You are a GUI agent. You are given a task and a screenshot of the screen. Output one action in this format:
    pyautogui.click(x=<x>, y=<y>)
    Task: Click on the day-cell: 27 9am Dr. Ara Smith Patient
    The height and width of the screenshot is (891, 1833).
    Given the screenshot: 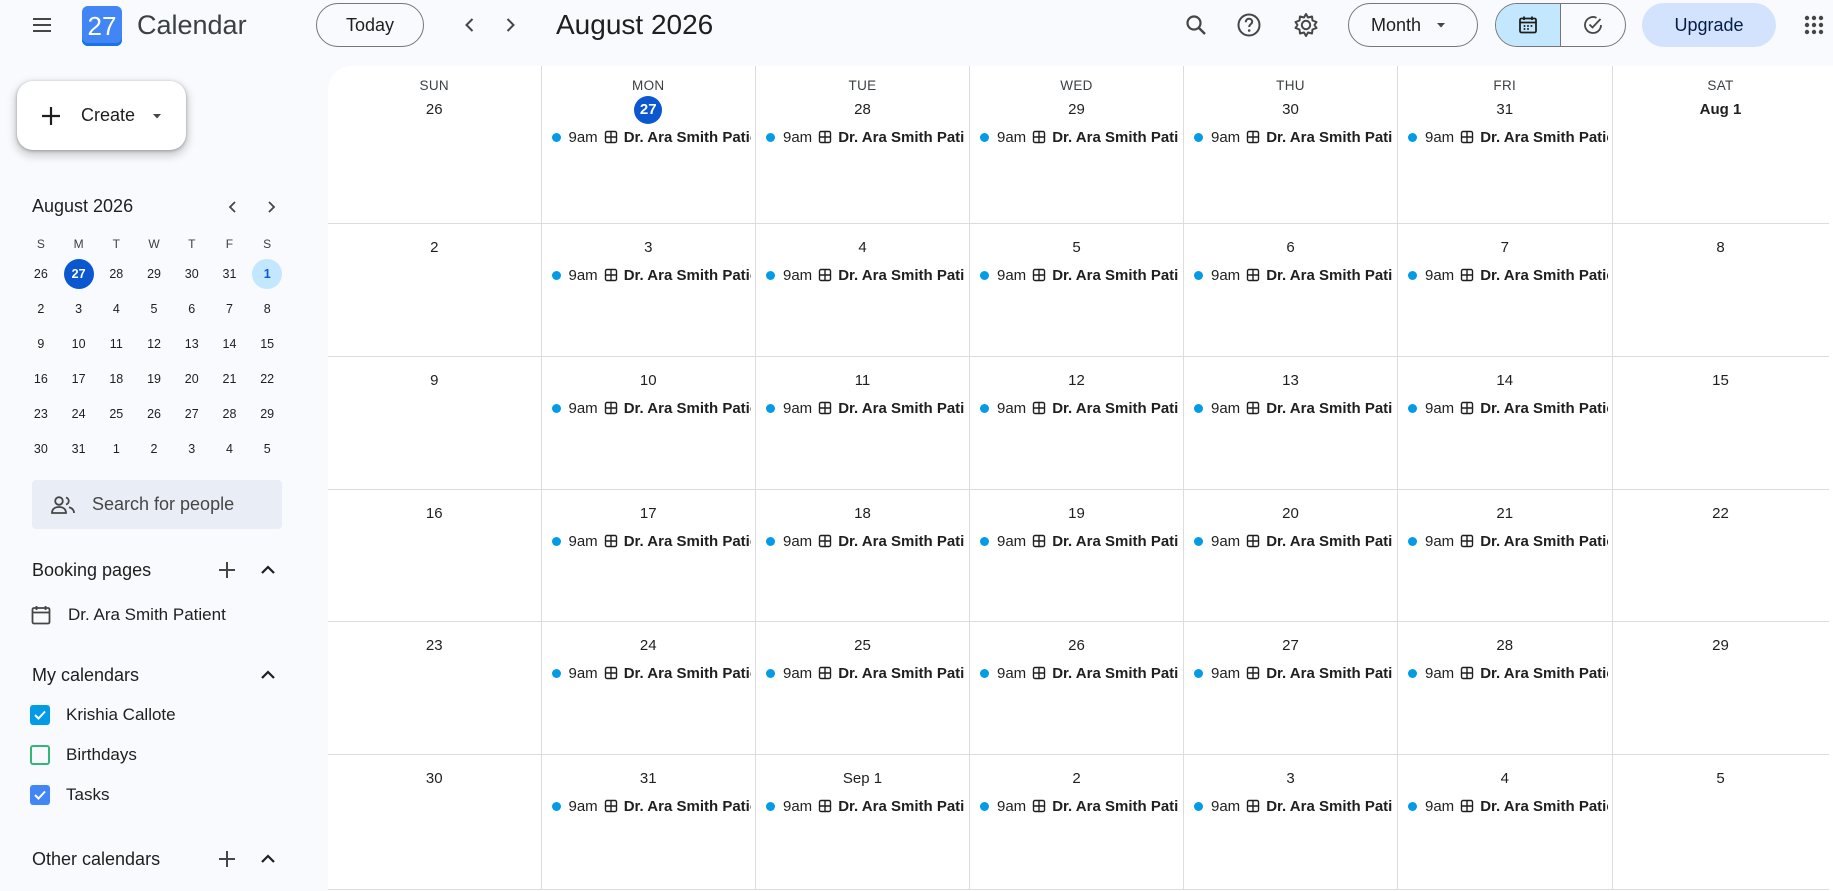 What is the action you would take?
    pyautogui.click(x=1291, y=688)
    